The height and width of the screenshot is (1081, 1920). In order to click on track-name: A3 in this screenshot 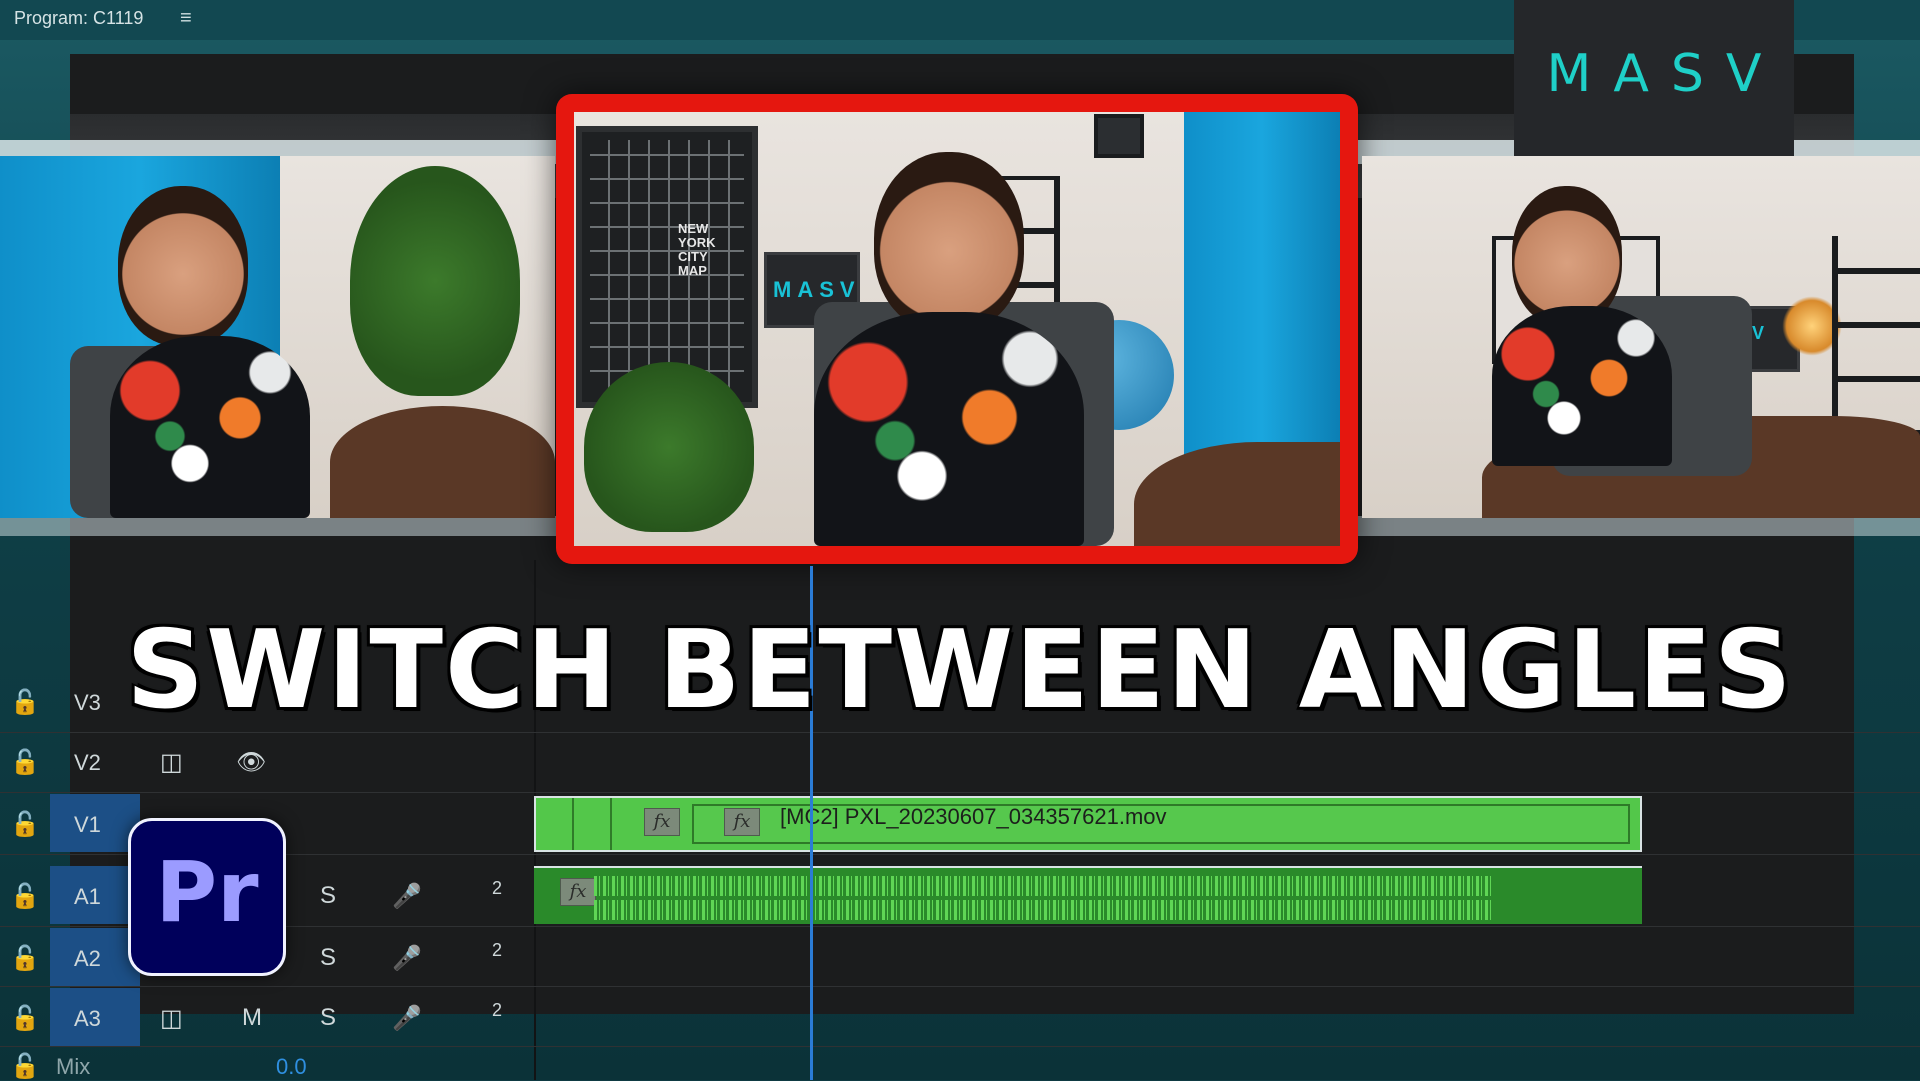, I will do `click(95, 1017)`.